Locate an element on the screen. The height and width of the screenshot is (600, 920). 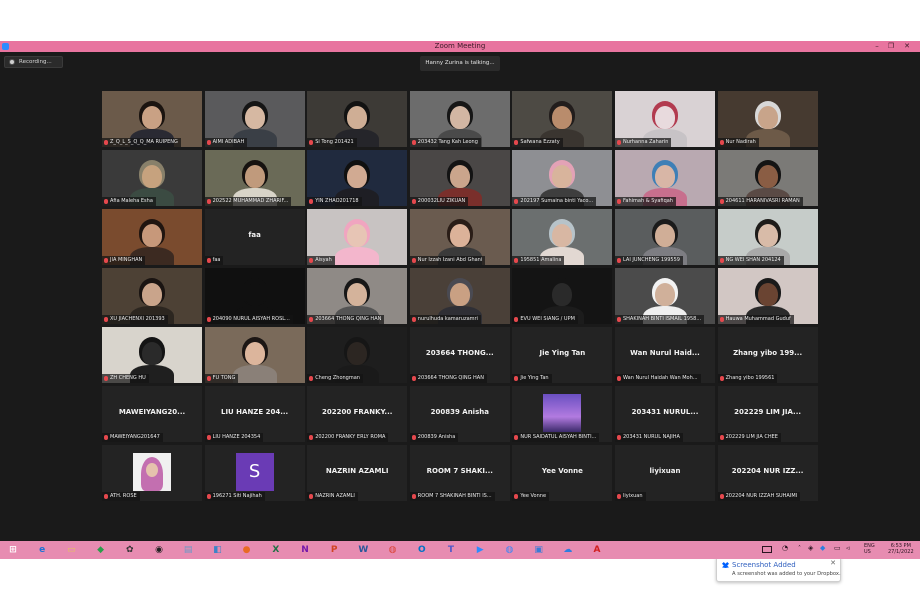
language-indicator: ENG US is located at coordinates (869, 549).